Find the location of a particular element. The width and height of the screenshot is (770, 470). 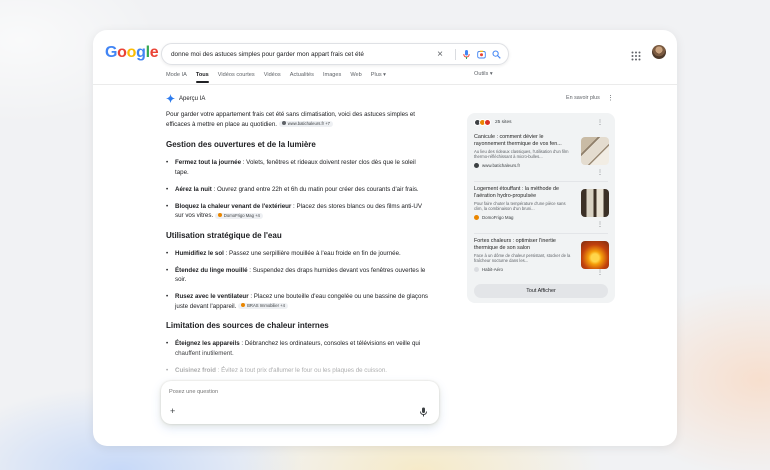

header: Google × Mode IATousVidéos courtesVidé is located at coordinates (385, 60).